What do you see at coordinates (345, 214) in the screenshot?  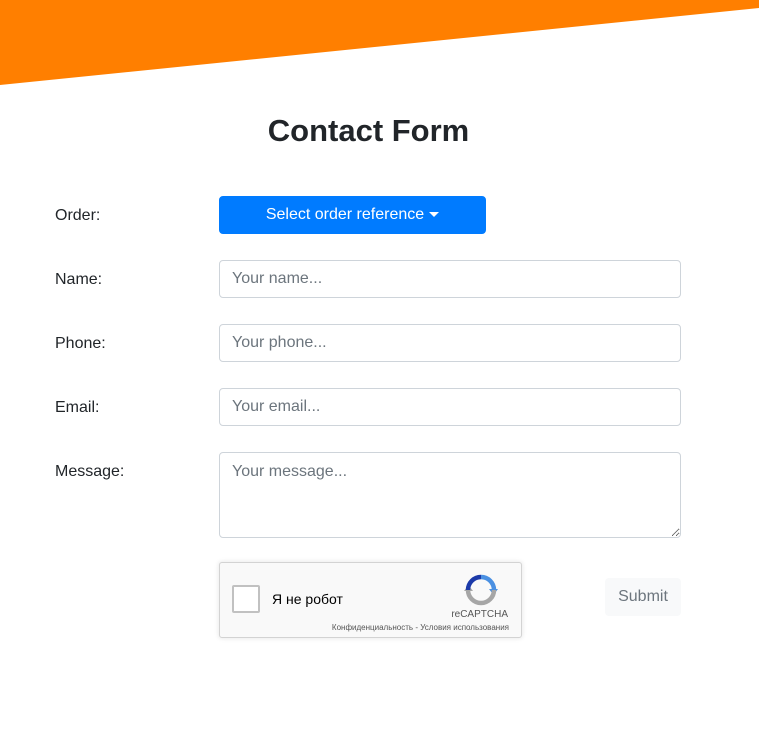 I see `select-order-reference-label: Select order reference` at bounding box center [345, 214].